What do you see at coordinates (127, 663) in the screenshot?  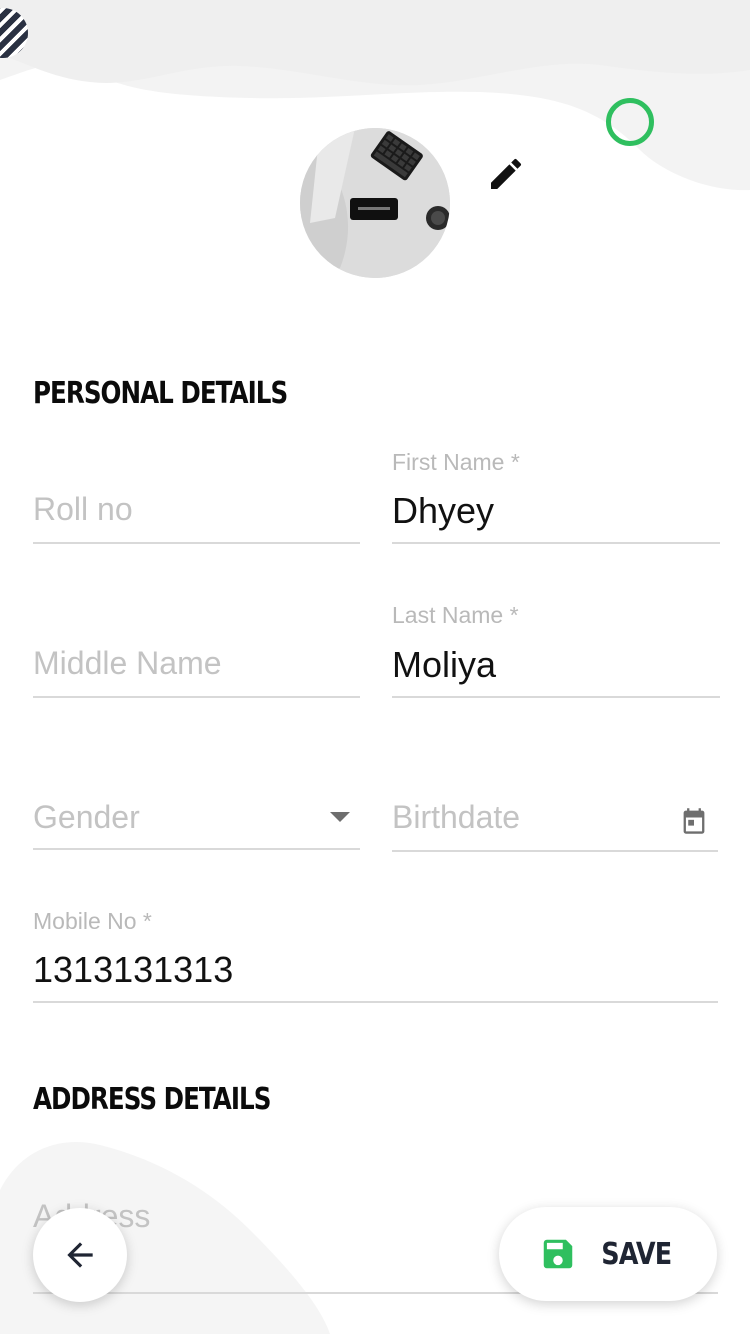 I see `middle-name-placeholder: Middle Name` at bounding box center [127, 663].